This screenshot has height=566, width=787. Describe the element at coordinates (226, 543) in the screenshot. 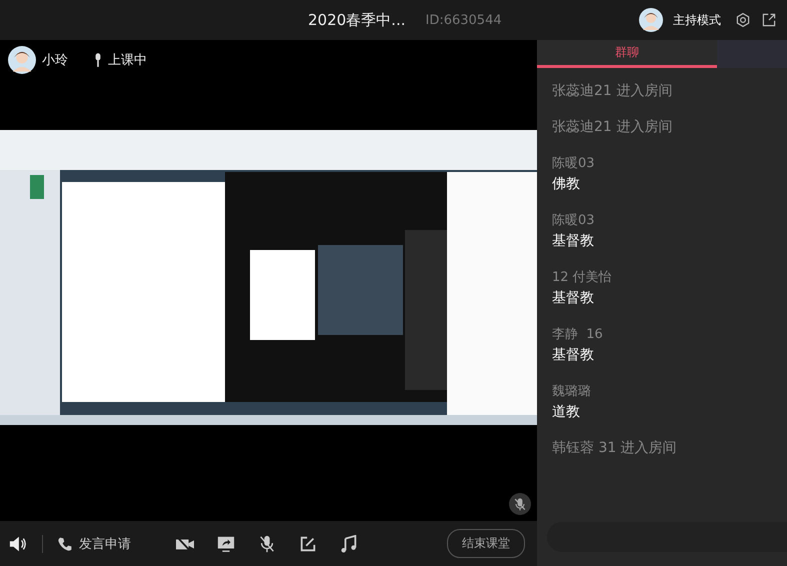

I see `screen-share-icon` at that location.